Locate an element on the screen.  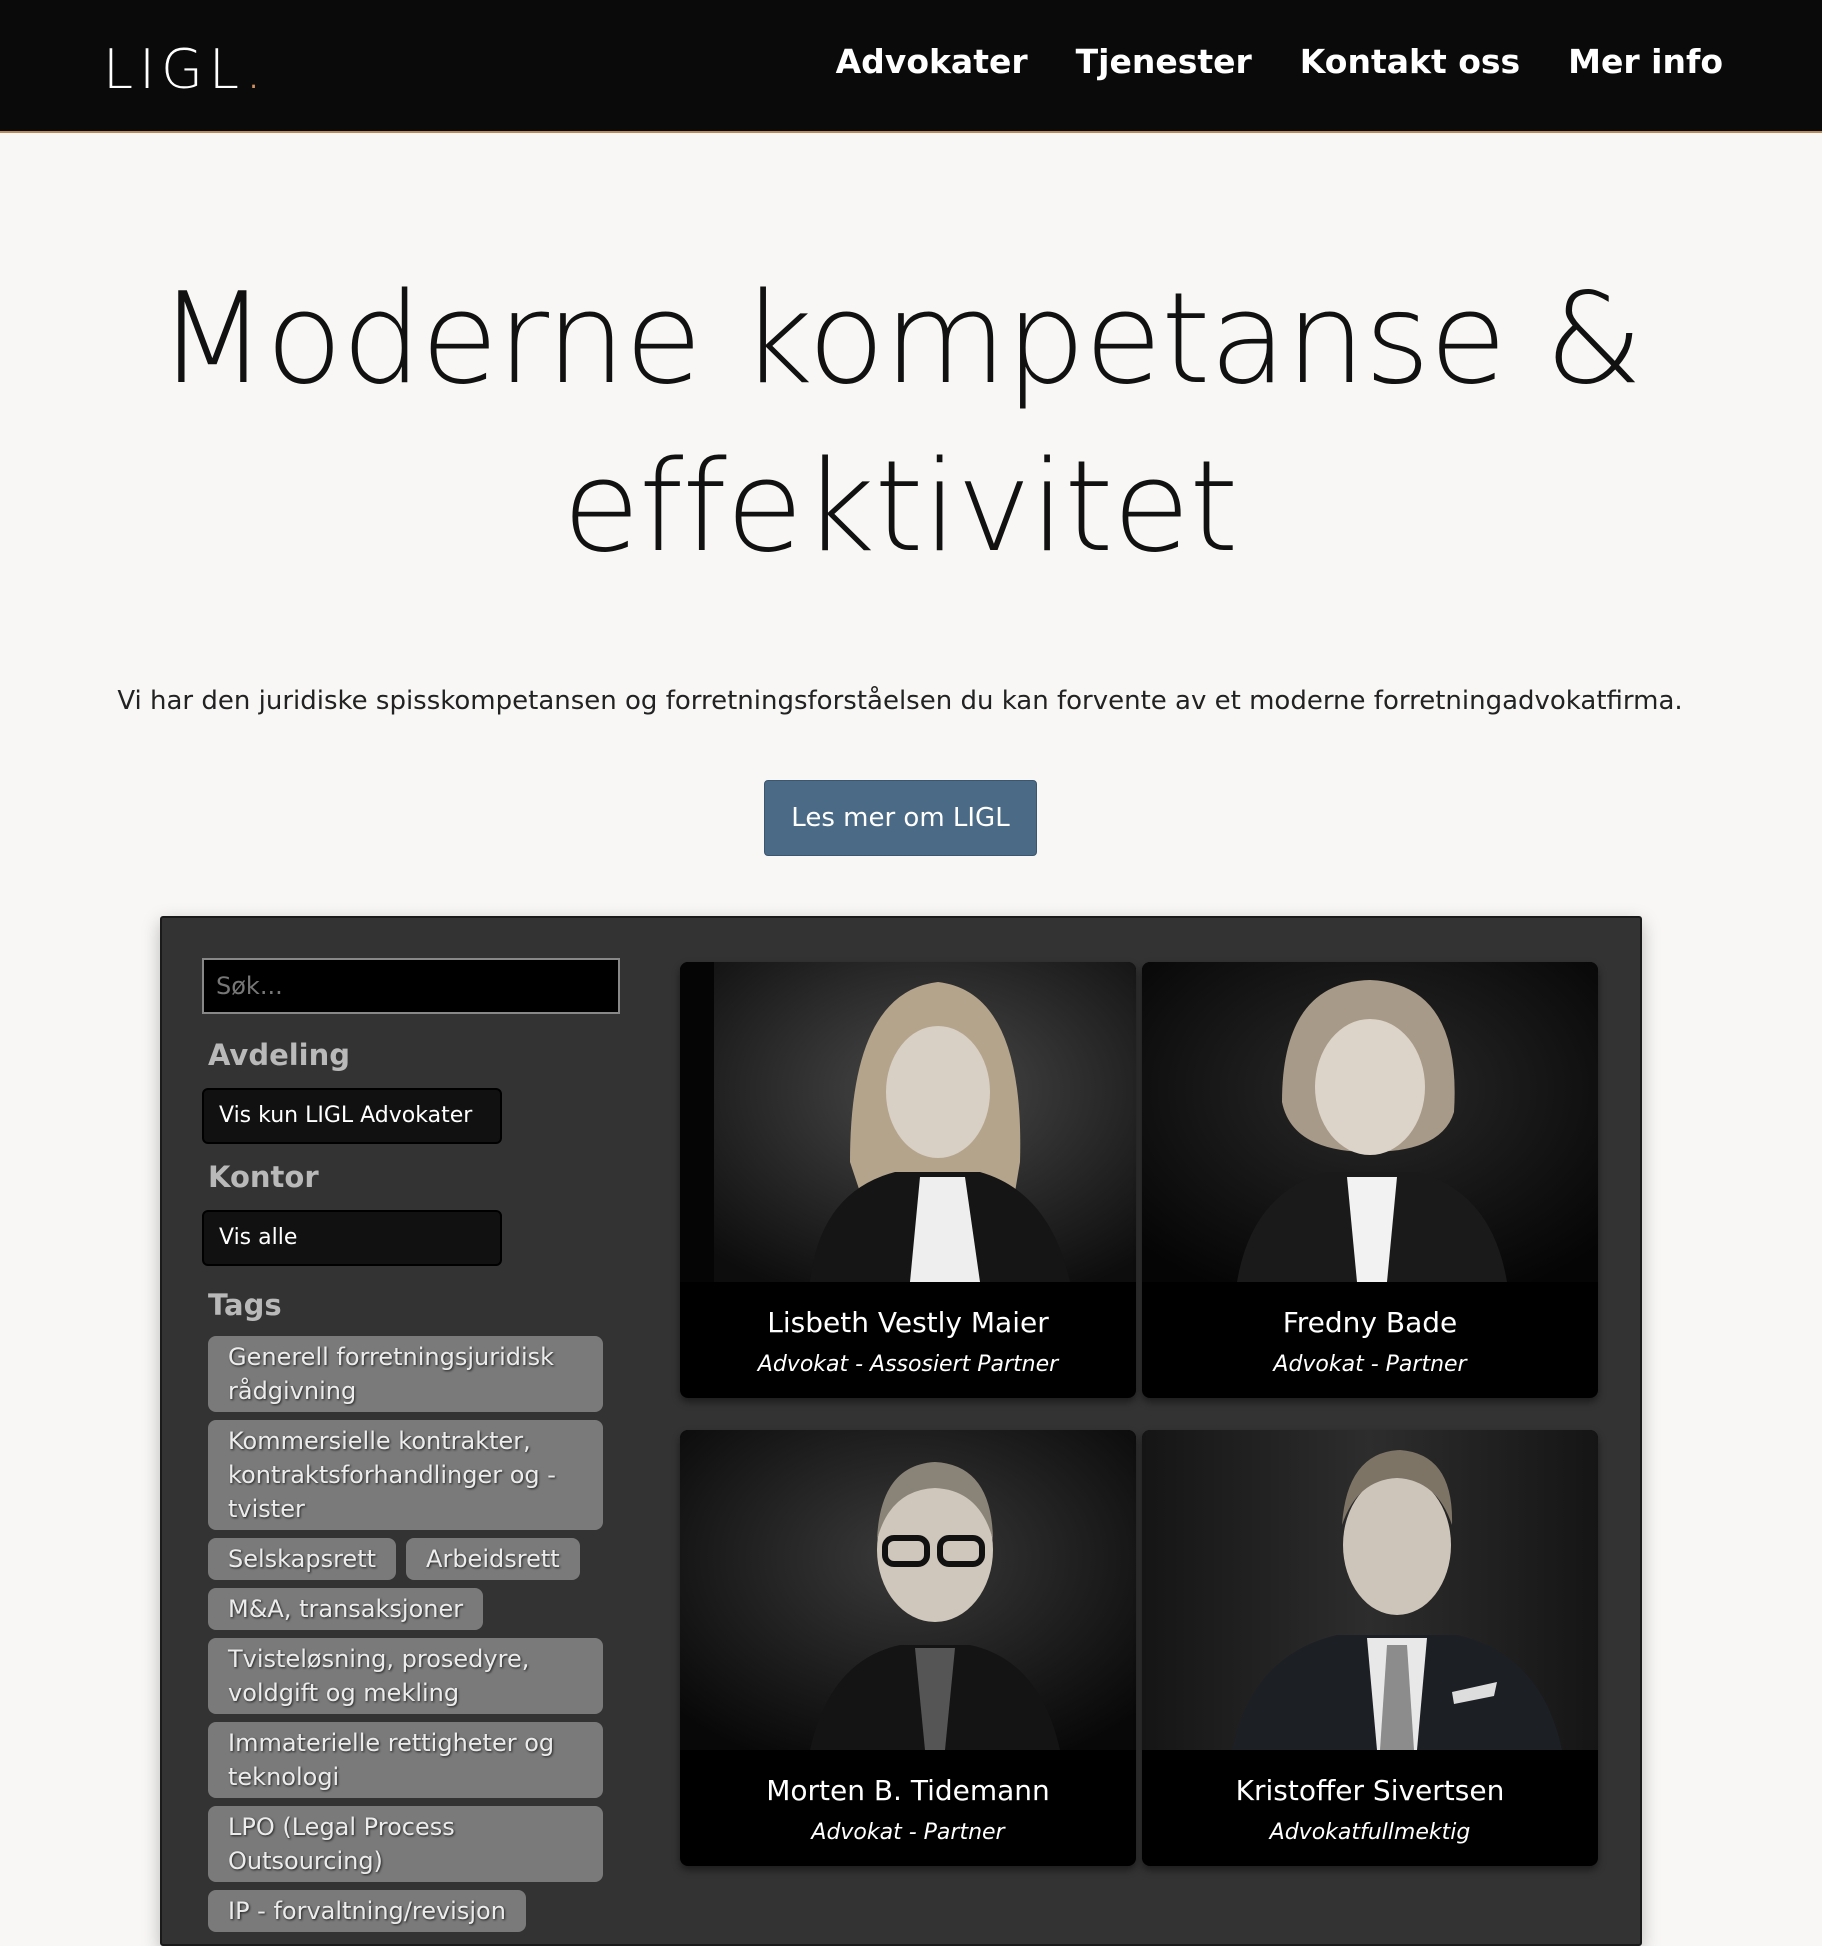
ligl-logo: LIGL. is located at coordinates (185, 70).